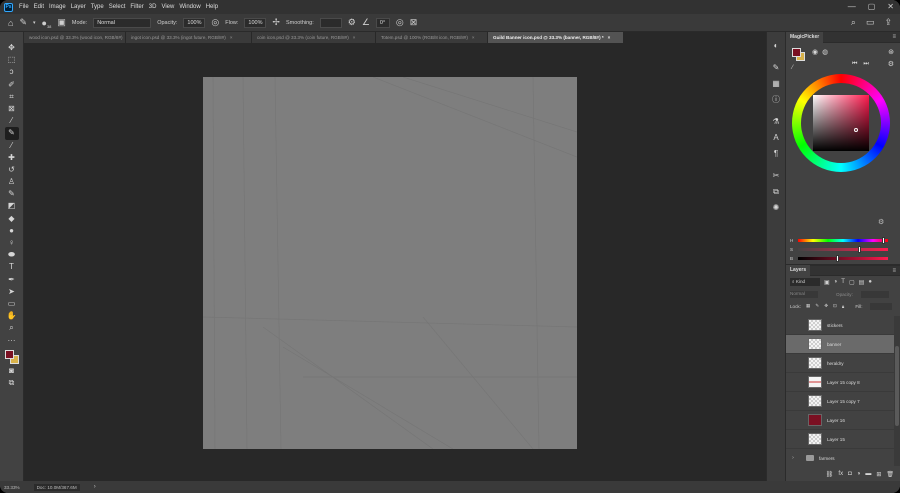 The height and width of the screenshot is (493, 900). What do you see at coordinates (12, 231) in the screenshot?
I see `blur-tool-icon: ●` at bounding box center [12, 231].